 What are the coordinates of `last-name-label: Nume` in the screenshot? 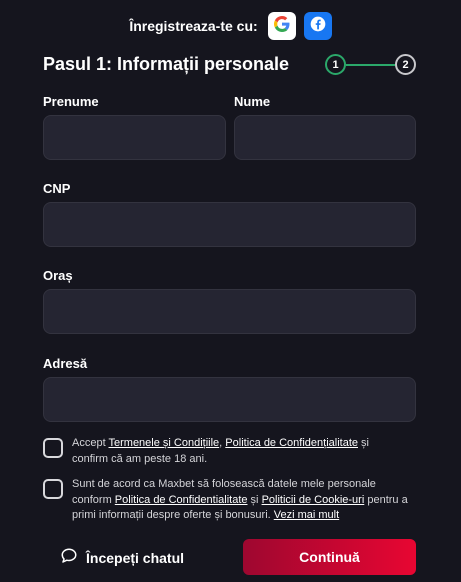 It's located at (252, 101).